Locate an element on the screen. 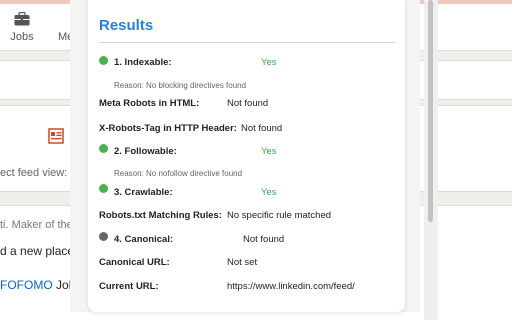  canonical-value: Not found is located at coordinates (264, 239).